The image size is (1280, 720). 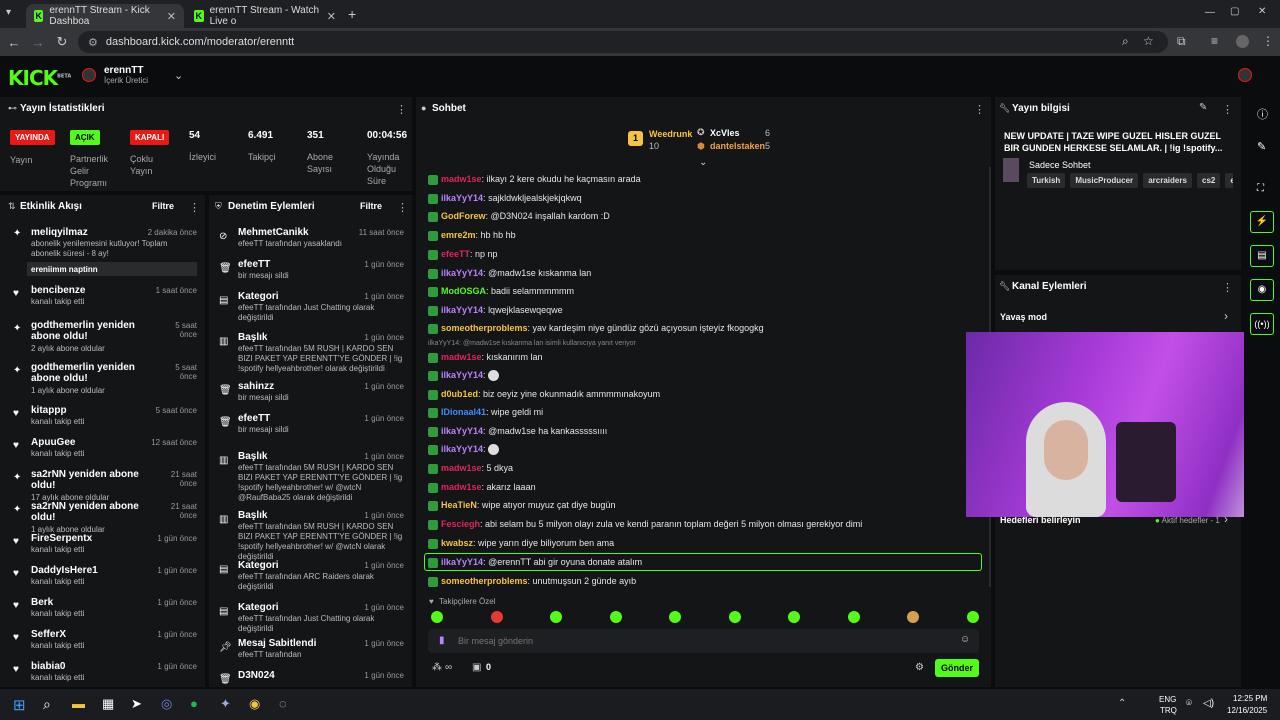 I want to click on activity-item: ♥ DaddyIsHere1 1 gün önce kanalı takip etti, so click(x=102, y=580).